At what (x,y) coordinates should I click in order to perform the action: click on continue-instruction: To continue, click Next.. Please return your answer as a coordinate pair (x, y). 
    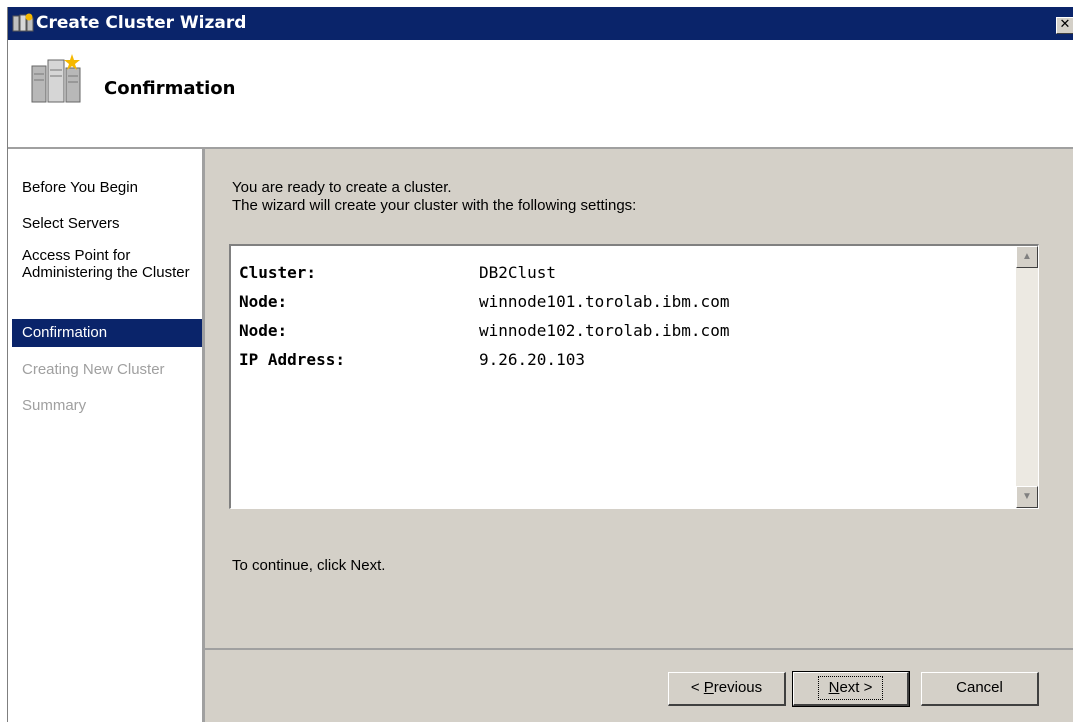
    Looking at the image, I should click on (309, 565).